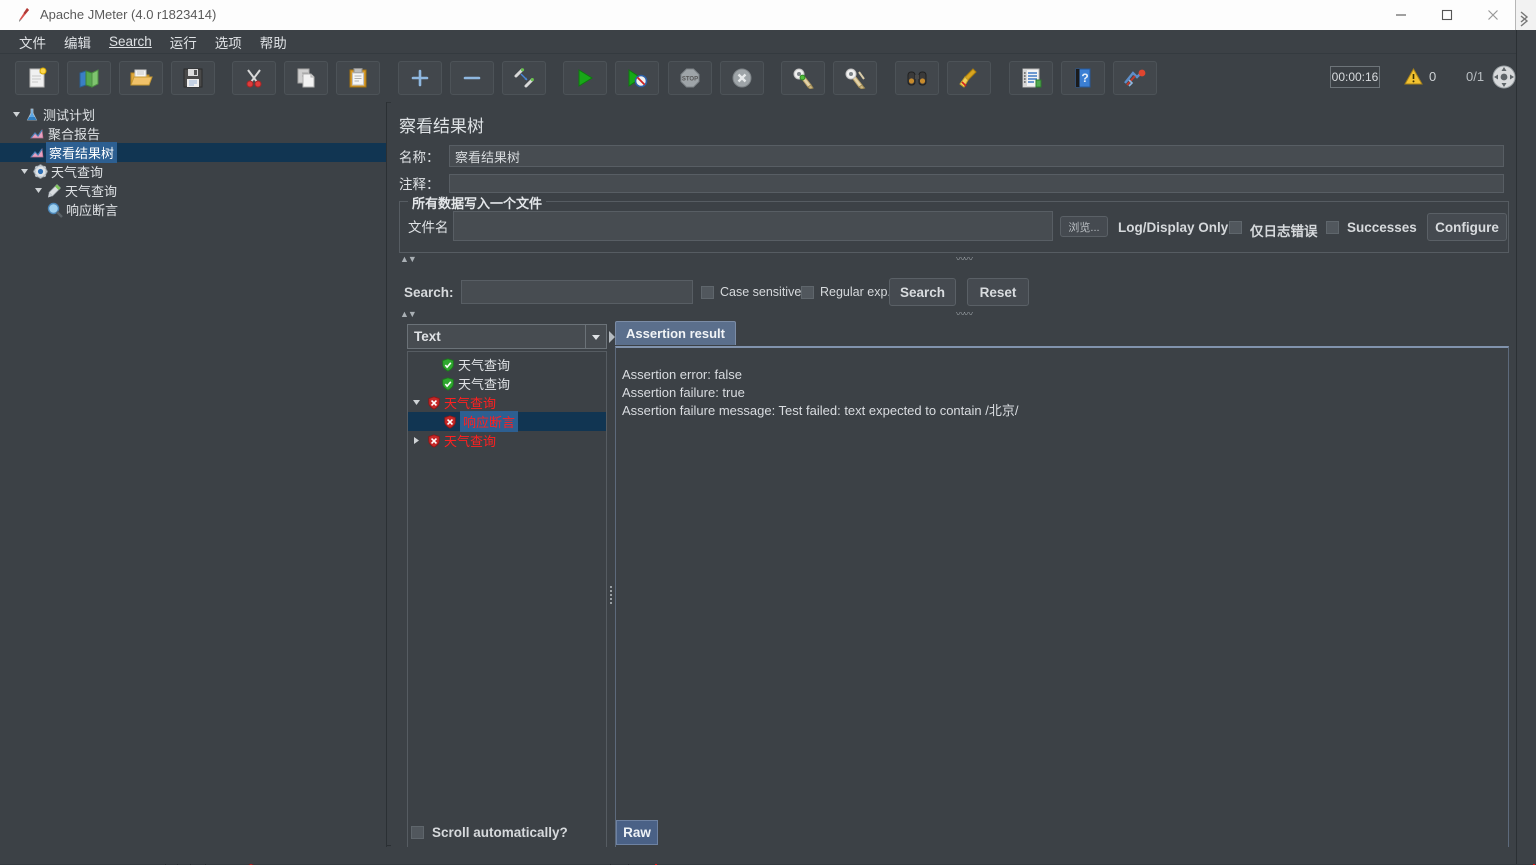 This screenshot has width=1536, height=865. I want to click on plus-icon, so click(420, 78).